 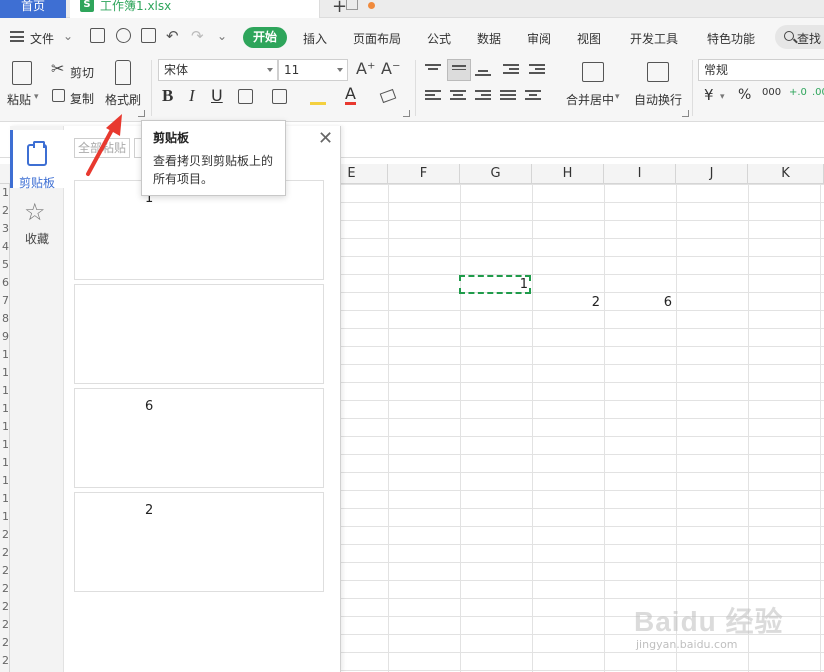 I want to click on increase-font-icon: A⁺, so click(x=365, y=68).